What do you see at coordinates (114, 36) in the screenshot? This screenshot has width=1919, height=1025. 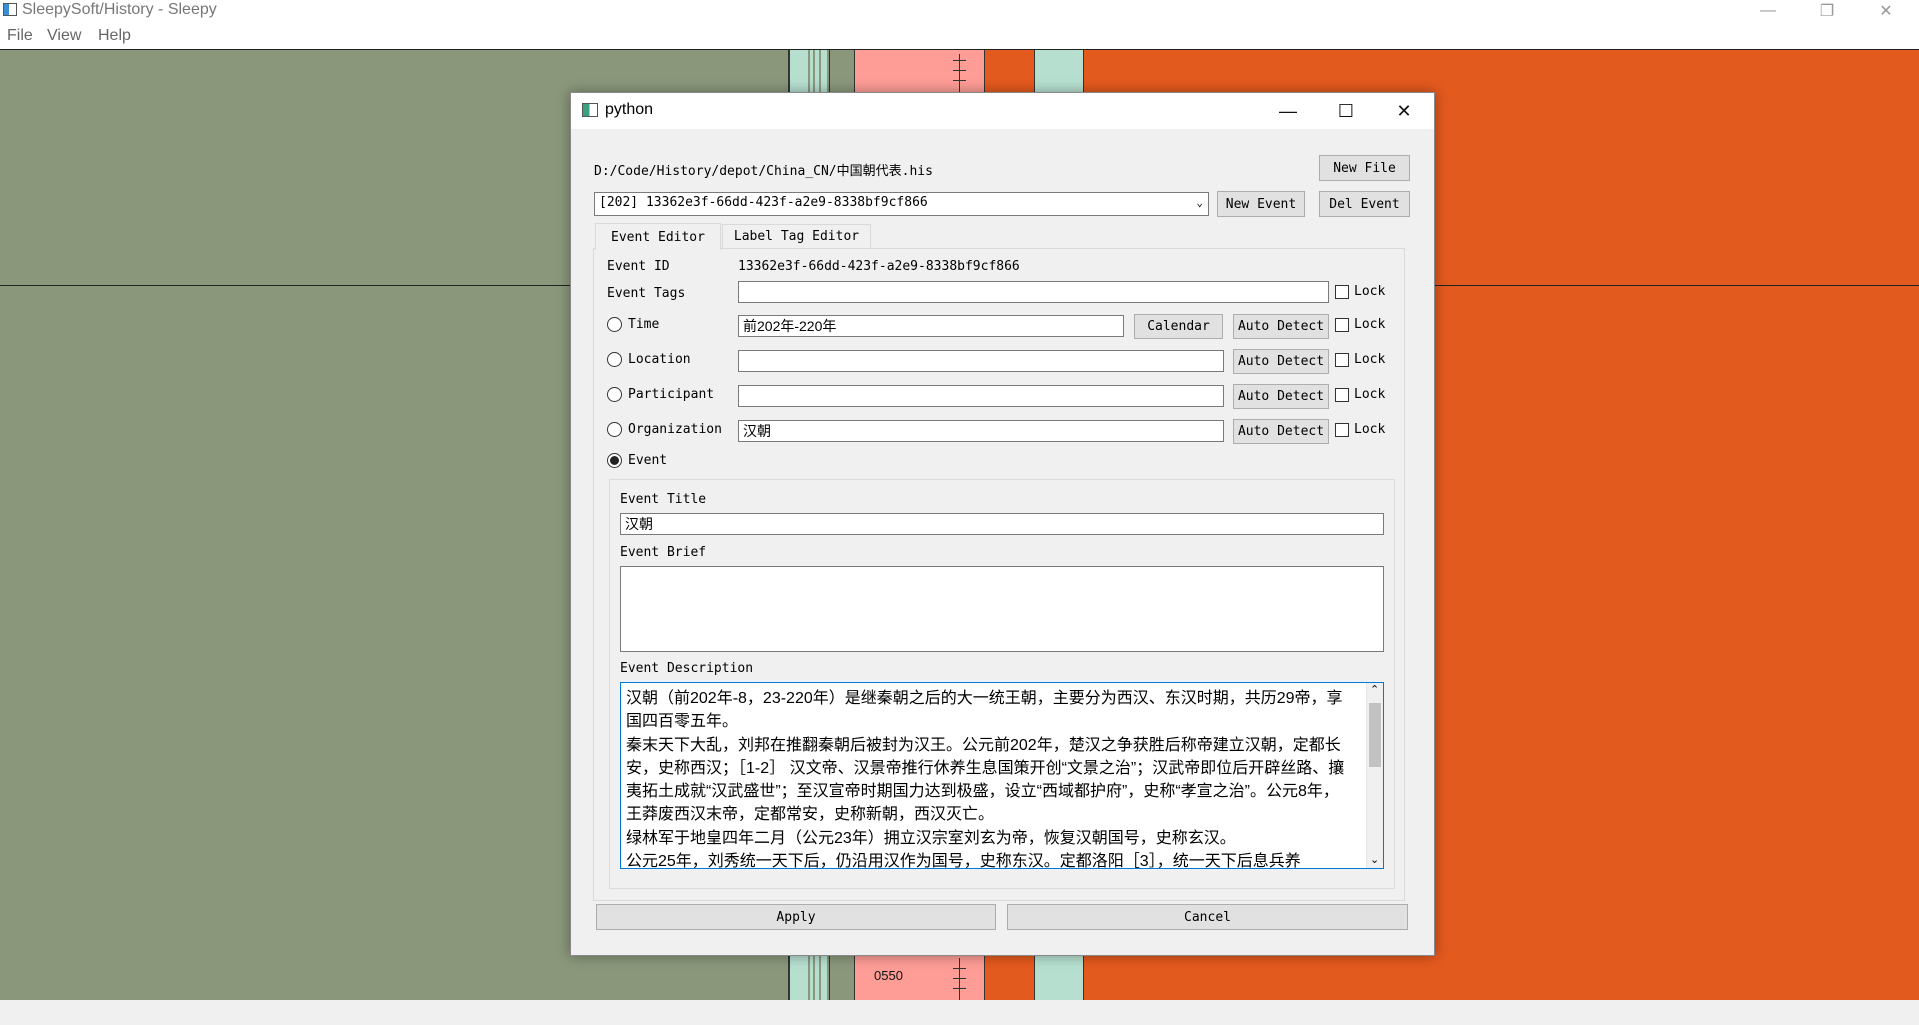 I see `menu-help: Help` at bounding box center [114, 36].